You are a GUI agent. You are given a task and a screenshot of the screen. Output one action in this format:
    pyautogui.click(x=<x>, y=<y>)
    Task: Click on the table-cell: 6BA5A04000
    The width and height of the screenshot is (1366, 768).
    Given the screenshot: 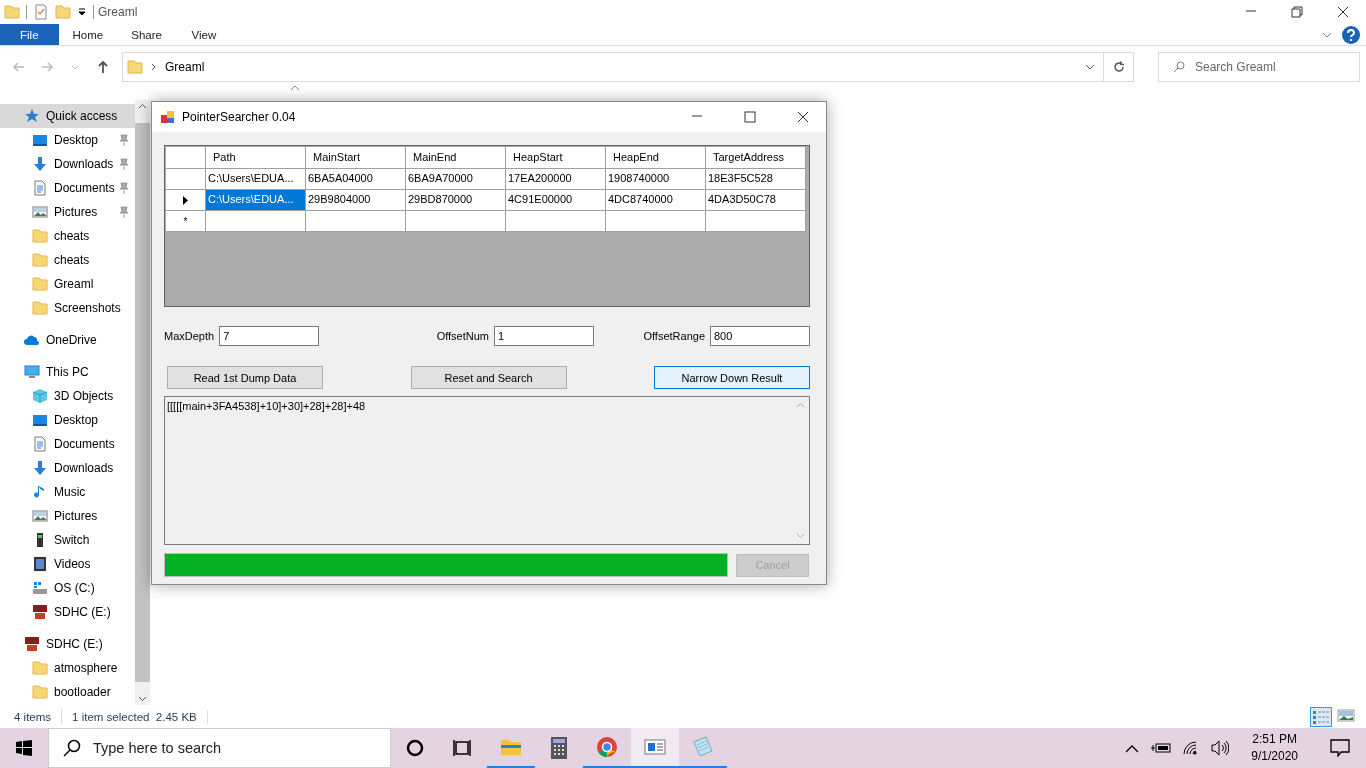 What is the action you would take?
    pyautogui.click(x=356, y=179)
    